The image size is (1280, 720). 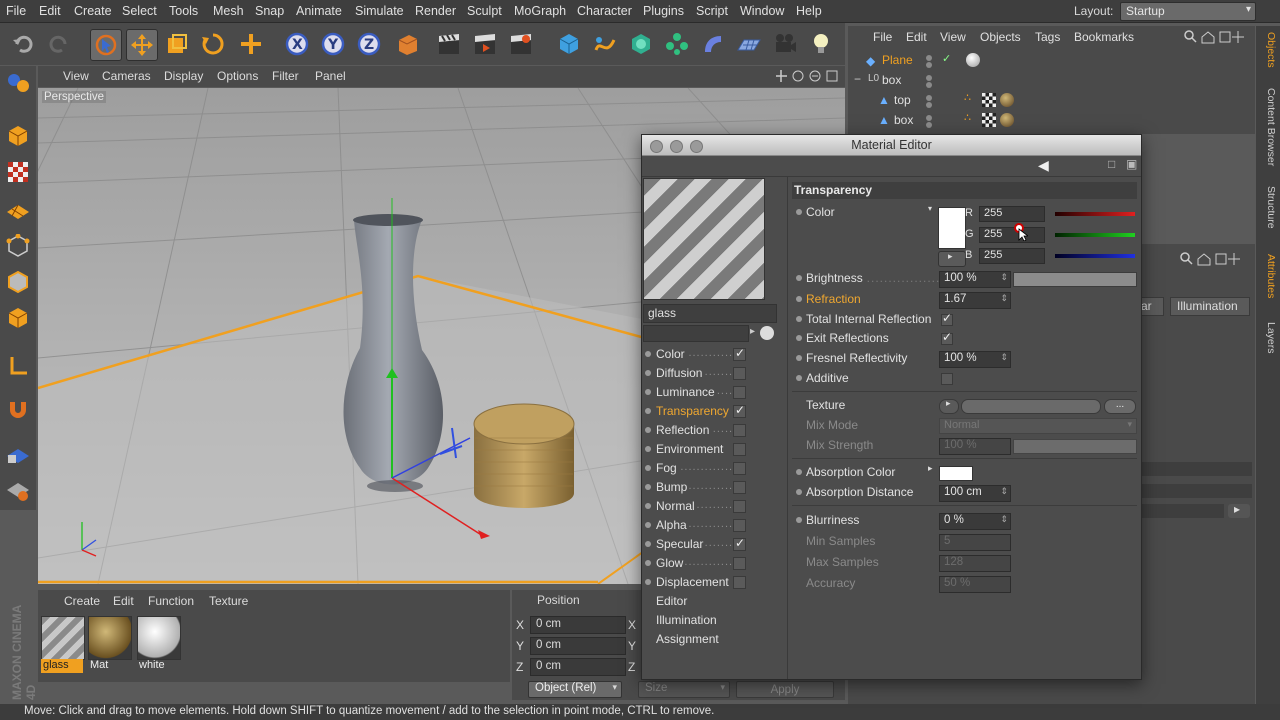 What do you see at coordinates (714, 525) in the screenshot?
I see `channel-alpha: ..........................Alpha` at bounding box center [714, 525].